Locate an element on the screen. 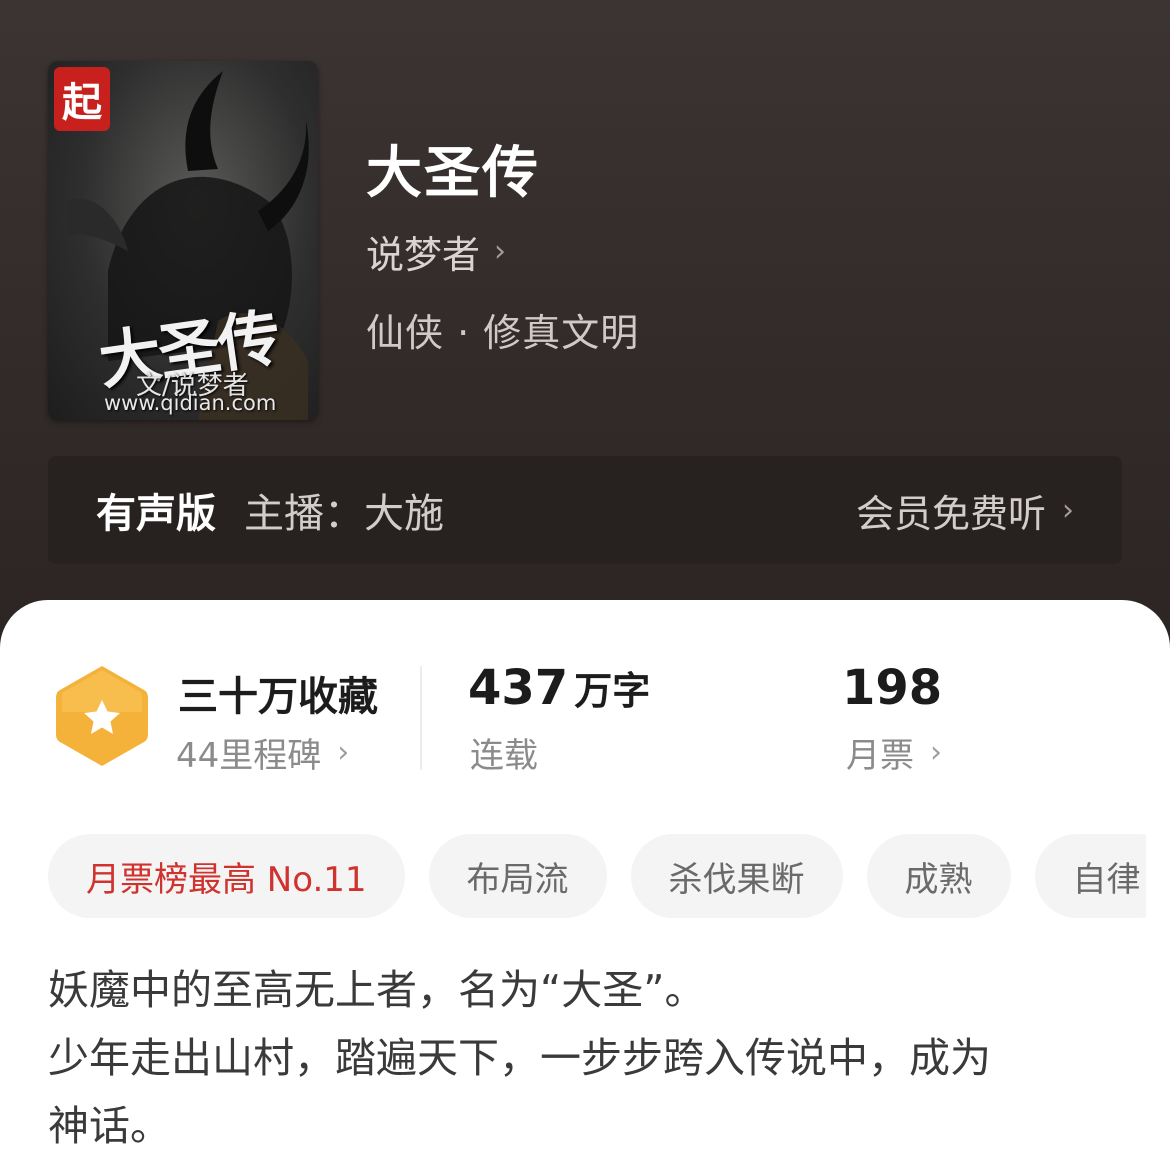  word-count-unit: 万字 is located at coordinates (612, 691).